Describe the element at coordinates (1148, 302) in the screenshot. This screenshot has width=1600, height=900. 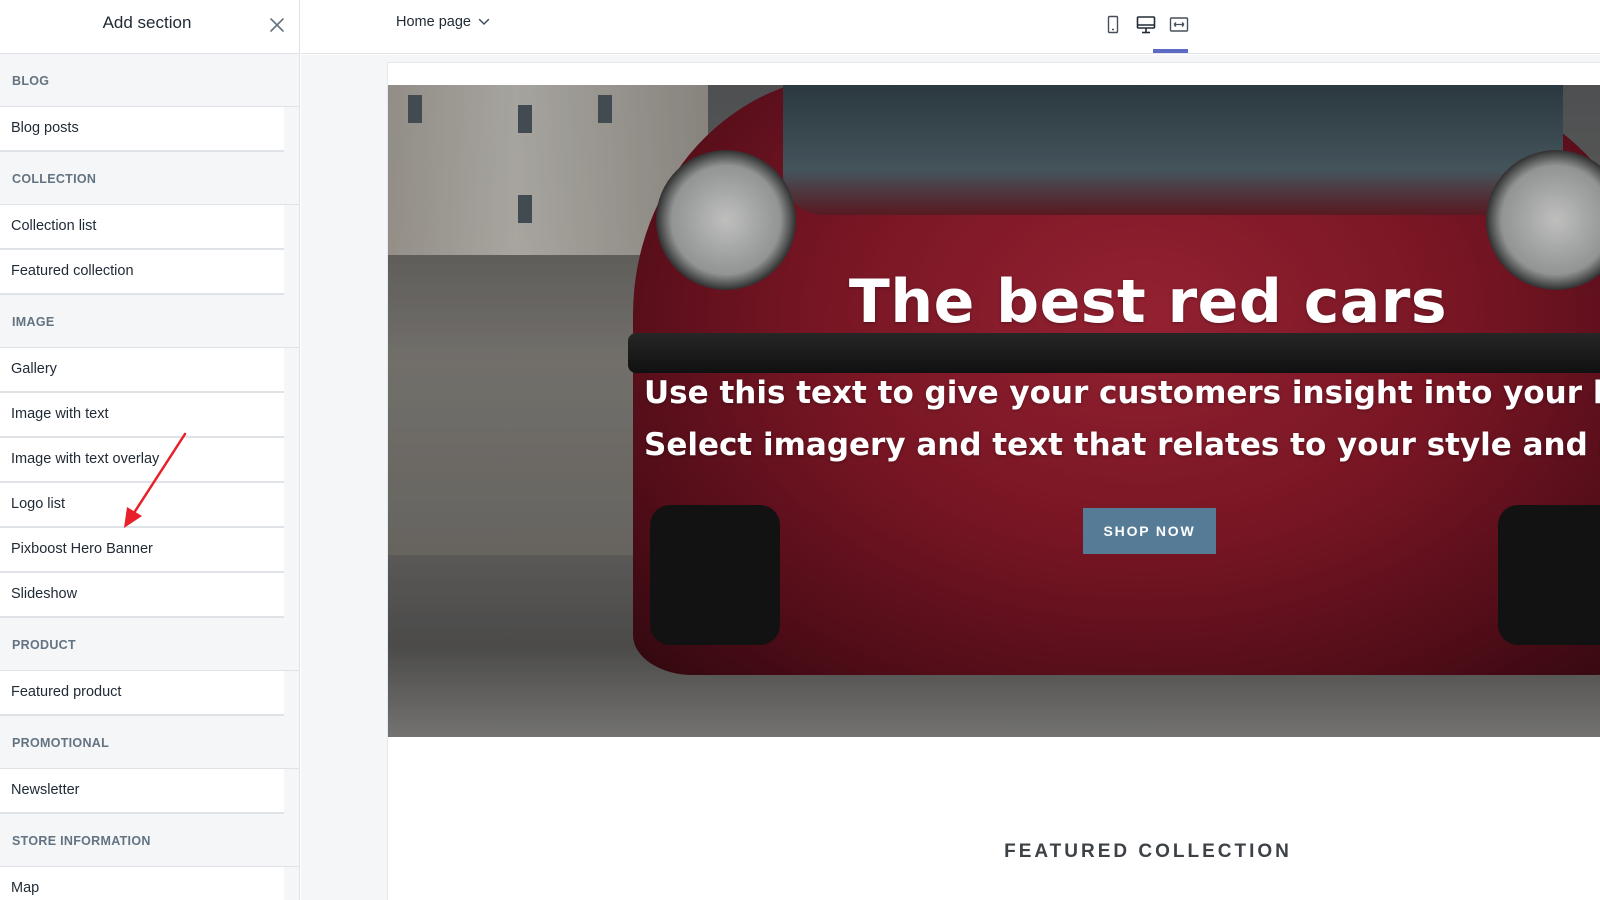
I see `hero-title: The best red cars` at that location.